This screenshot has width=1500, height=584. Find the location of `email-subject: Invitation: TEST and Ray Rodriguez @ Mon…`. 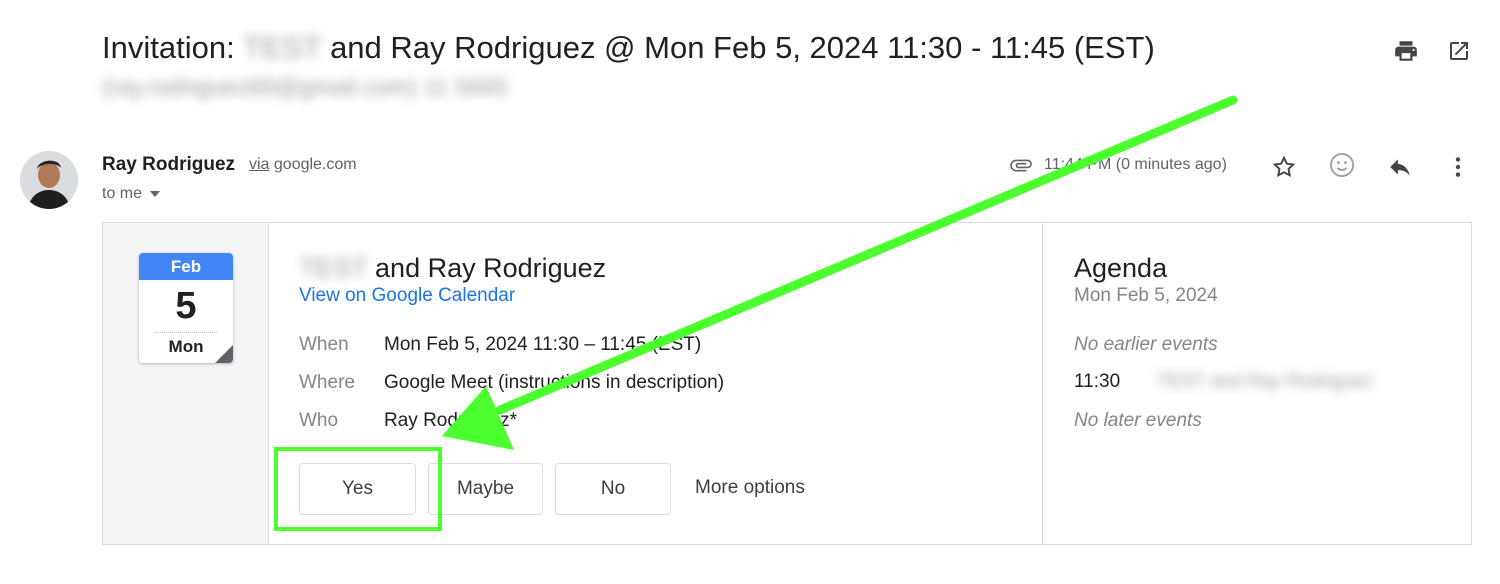

email-subject: Invitation: TEST and Ray Rodriguez @ Mon… is located at coordinates (628, 48).